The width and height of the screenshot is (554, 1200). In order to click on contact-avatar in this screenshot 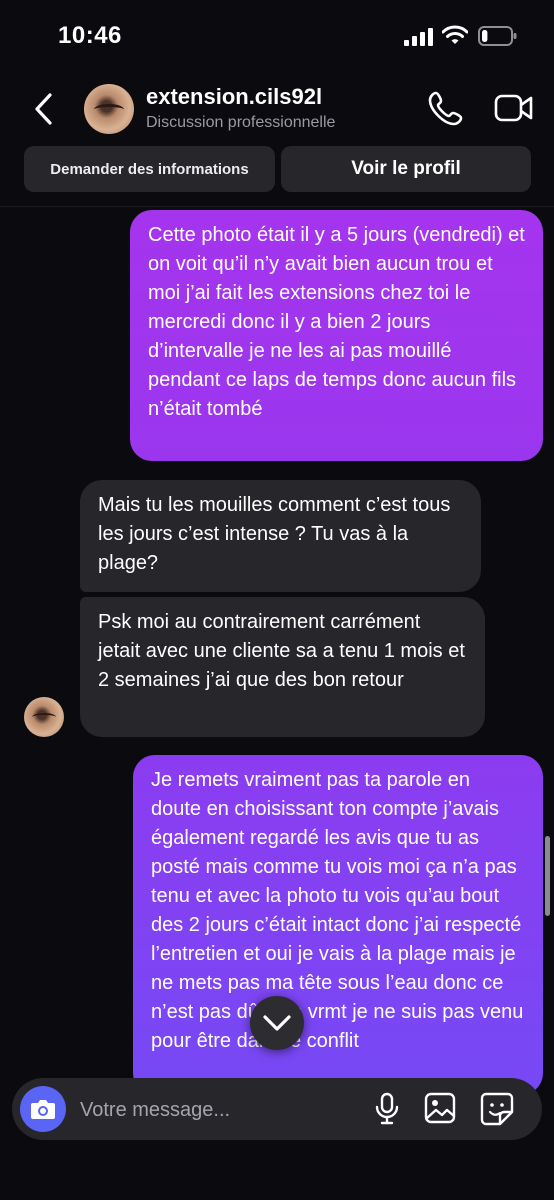, I will do `click(109, 109)`.